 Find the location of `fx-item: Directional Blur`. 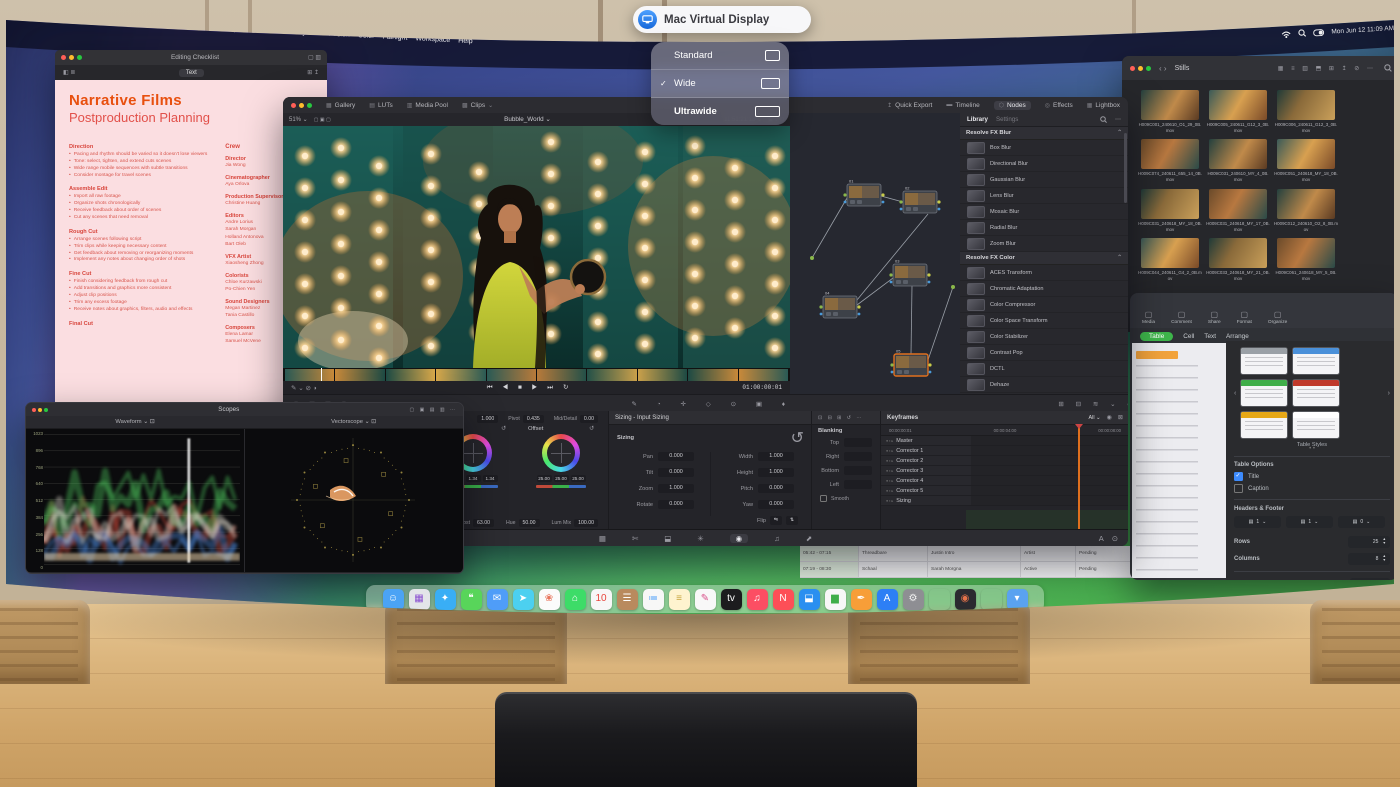

fx-item: Directional Blur is located at coordinates (1044, 164).